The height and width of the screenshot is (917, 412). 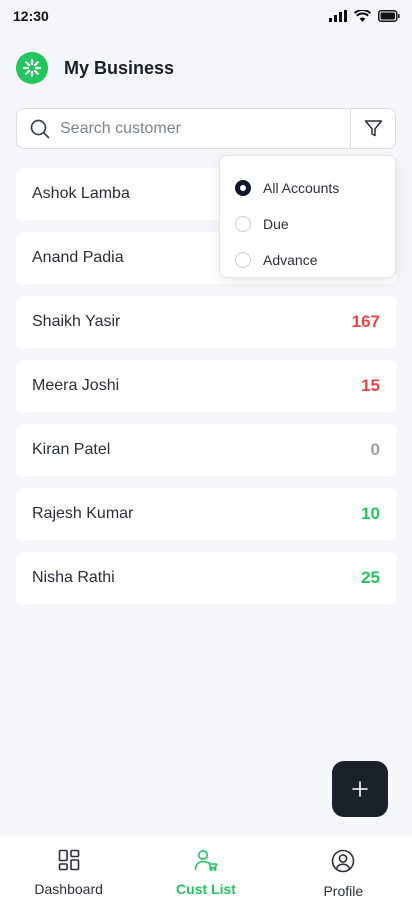 What do you see at coordinates (68, 877) in the screenshot?
I see `nav-item-dashboard: Dashboard` at bounding box center [68, 877].